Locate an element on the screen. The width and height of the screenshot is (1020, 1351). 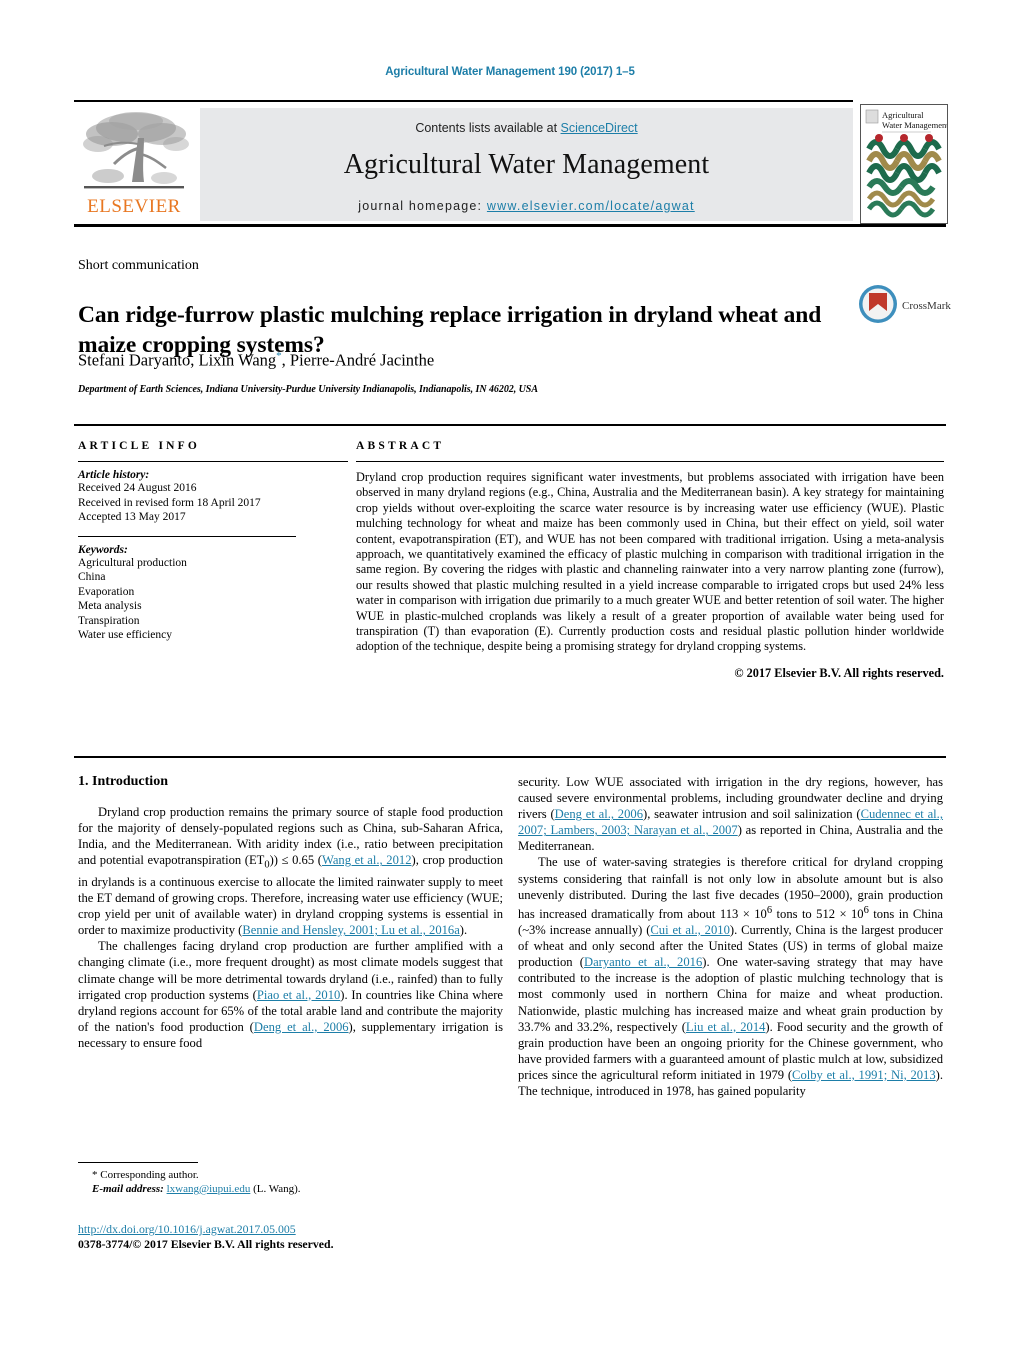
author-names-tail: , Pierre-André Jacinthe is located at coordinates (358, 360).